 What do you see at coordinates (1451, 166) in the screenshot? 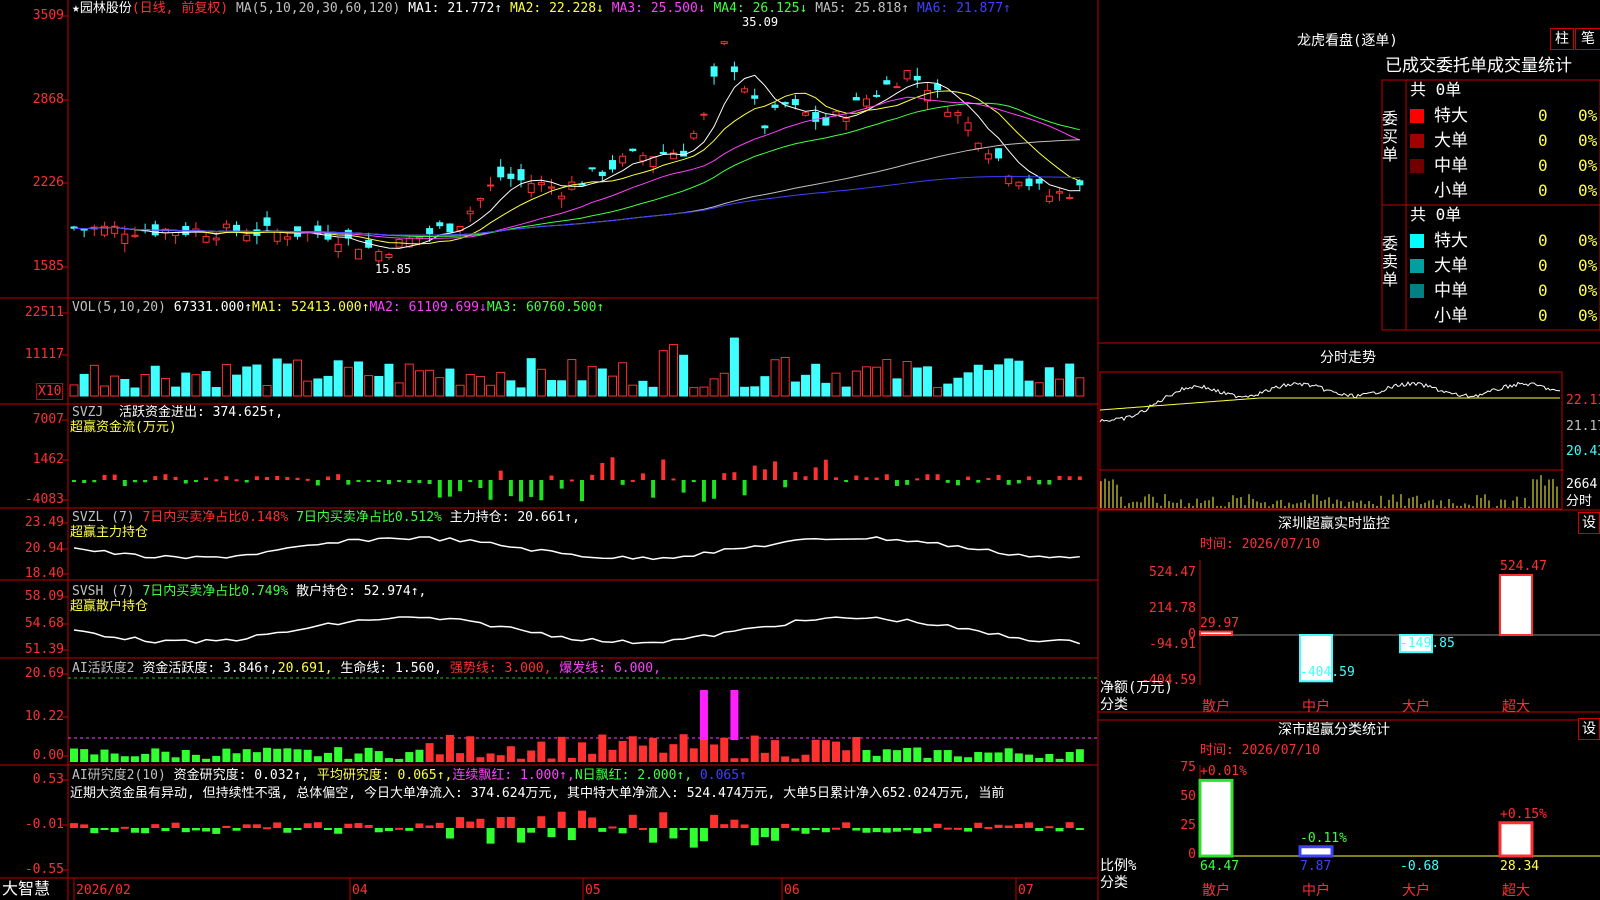
I see `order-size-name: 中单` at bounding box center [1451, 166].